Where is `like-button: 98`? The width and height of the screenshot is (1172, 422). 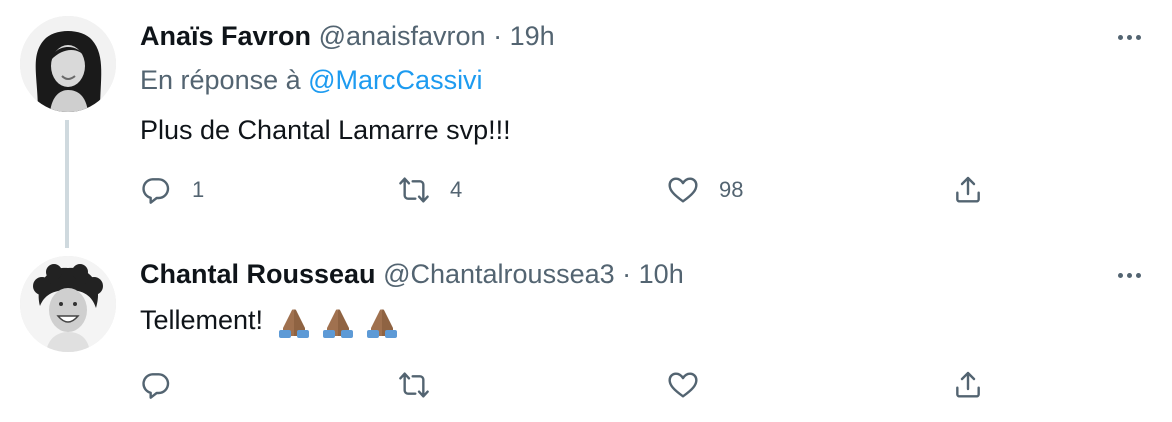
like-button: 98 is located at coordinates (705, 190).